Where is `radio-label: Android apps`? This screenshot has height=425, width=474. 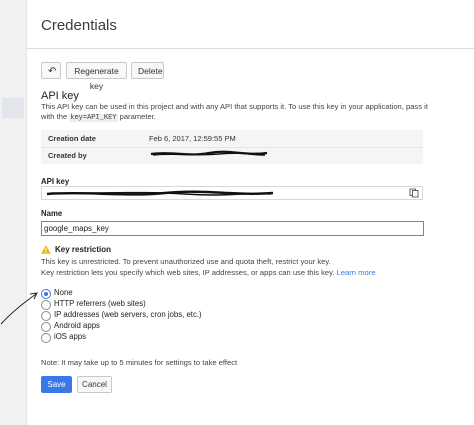
radio-label: Android apps is located at coordinates (77, 325).